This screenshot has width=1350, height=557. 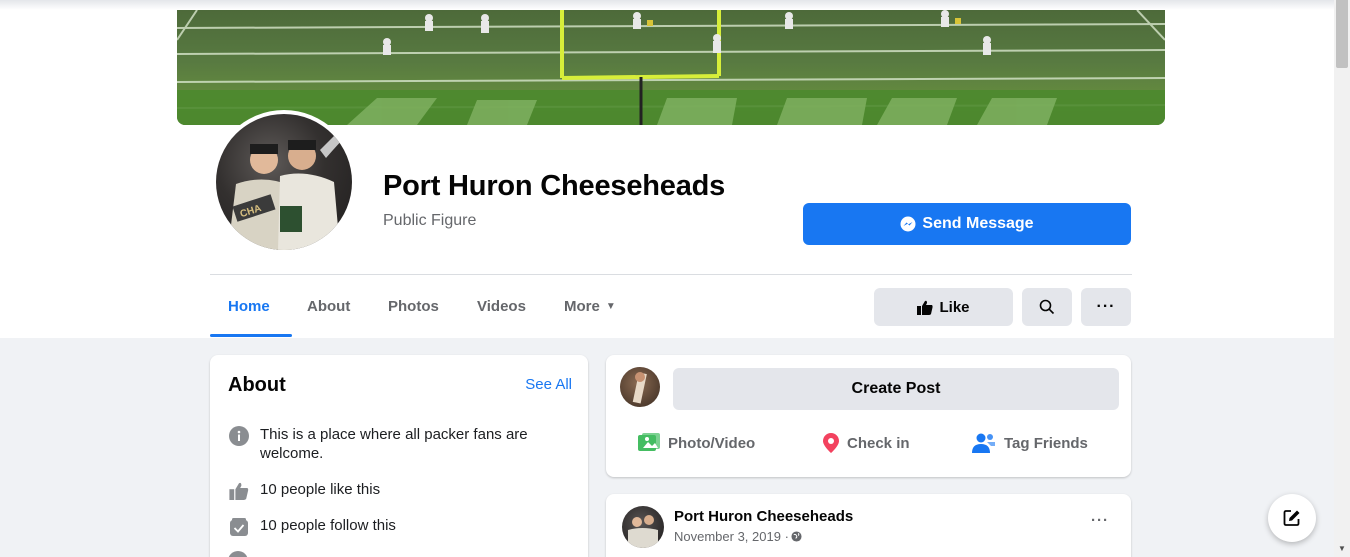 What do you see at coordinates (896, 389) in the screenshot?
I see `create-post-button: Create Post` at bounding box center [896, 389].